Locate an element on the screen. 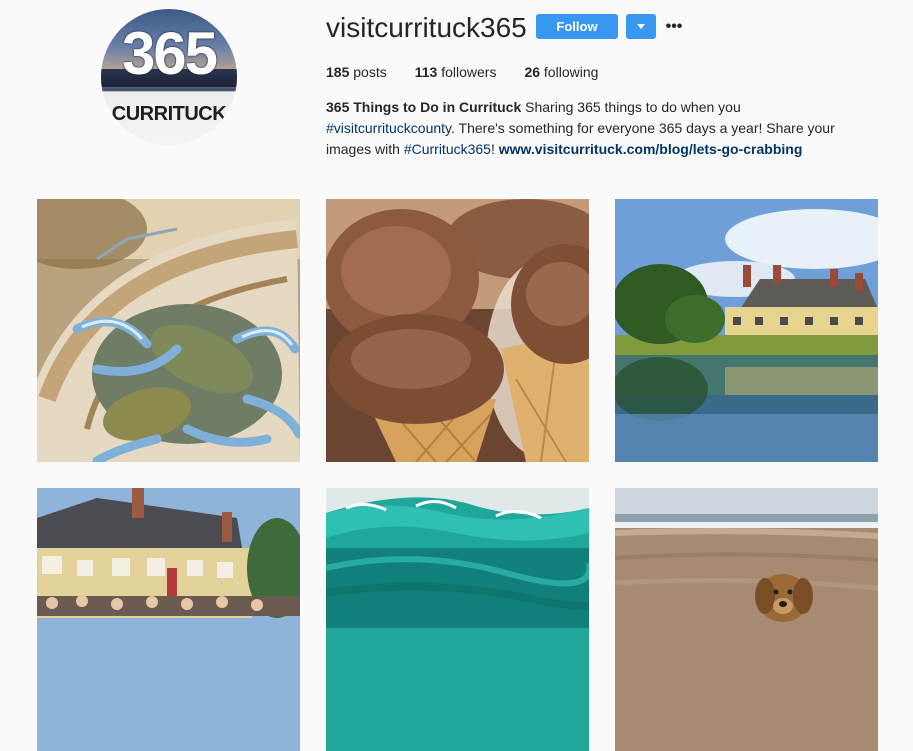  beach-dog-image is located at coordinates (746, 619).